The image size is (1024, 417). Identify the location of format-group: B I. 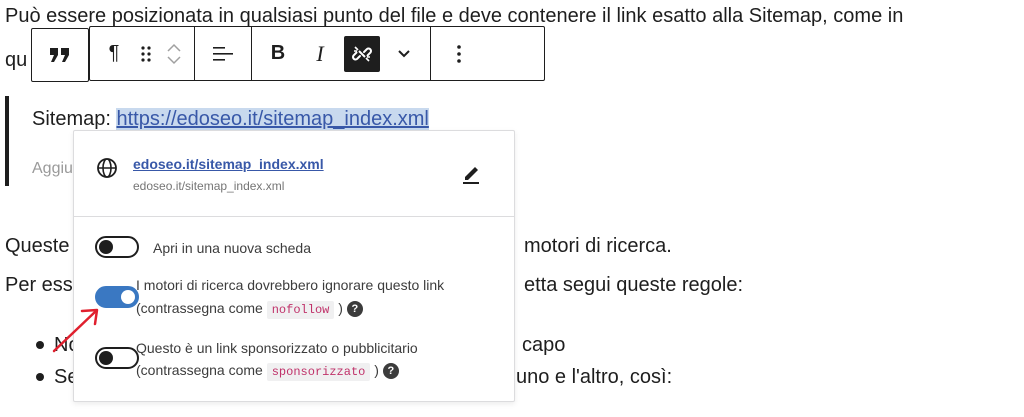
(341, 53).